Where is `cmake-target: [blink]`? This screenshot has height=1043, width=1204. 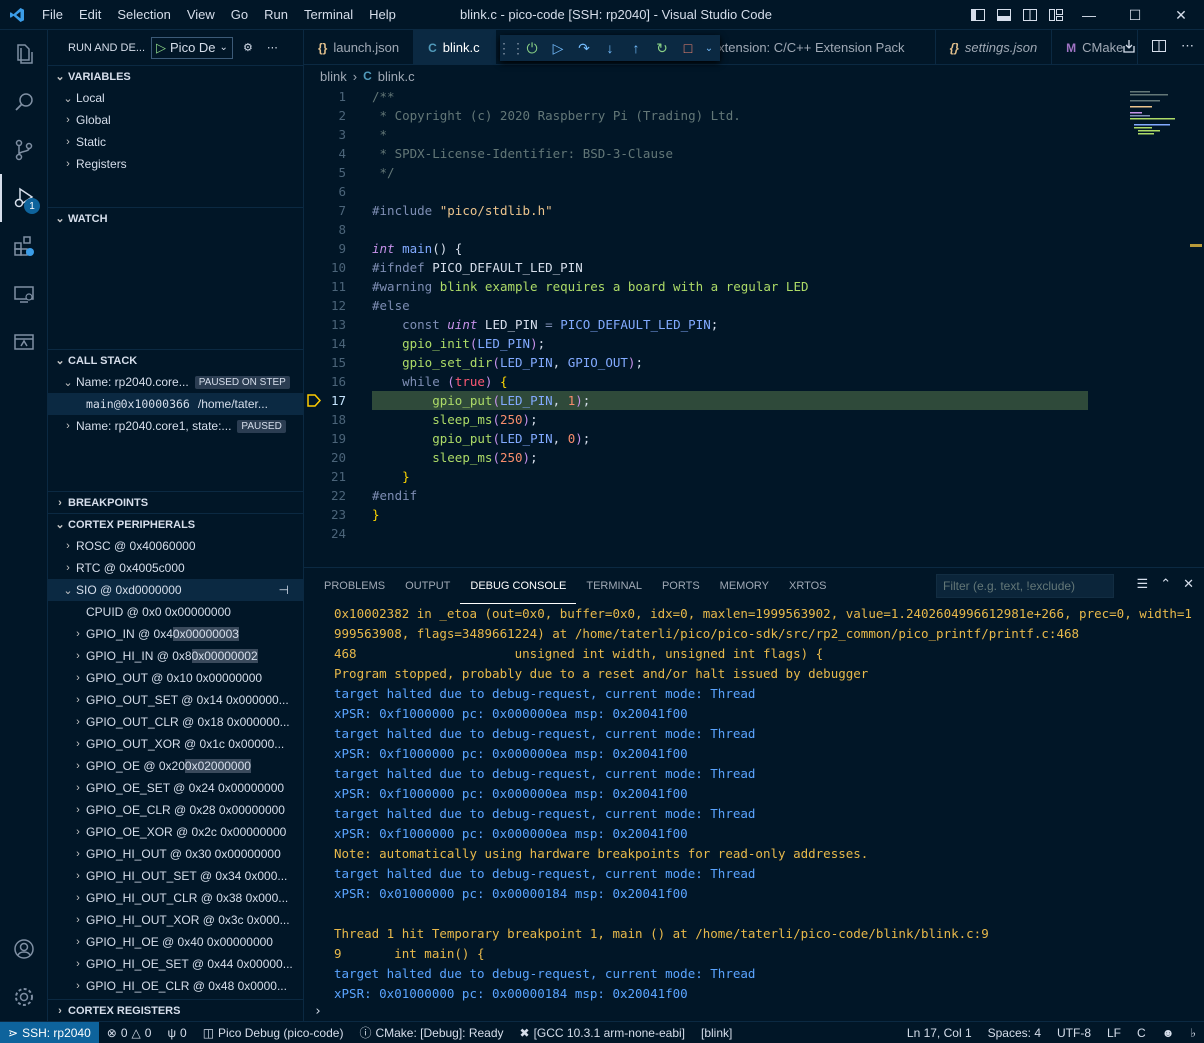 cmake-target: [blink] is located at coordinates (716, 1033).